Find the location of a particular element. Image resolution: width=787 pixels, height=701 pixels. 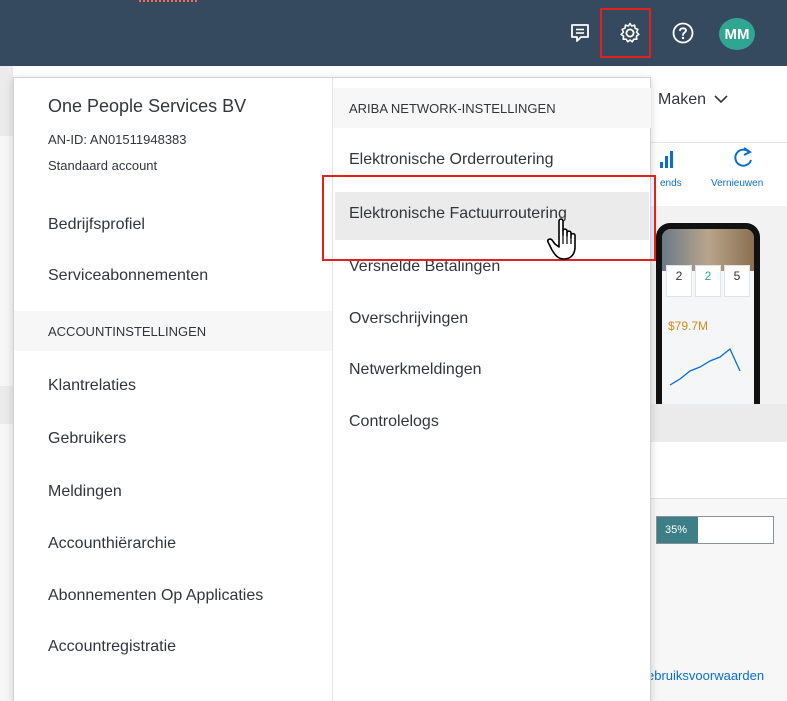

menu-item-customer-relations: Klantrelaties is located at coordinates (92, 386).